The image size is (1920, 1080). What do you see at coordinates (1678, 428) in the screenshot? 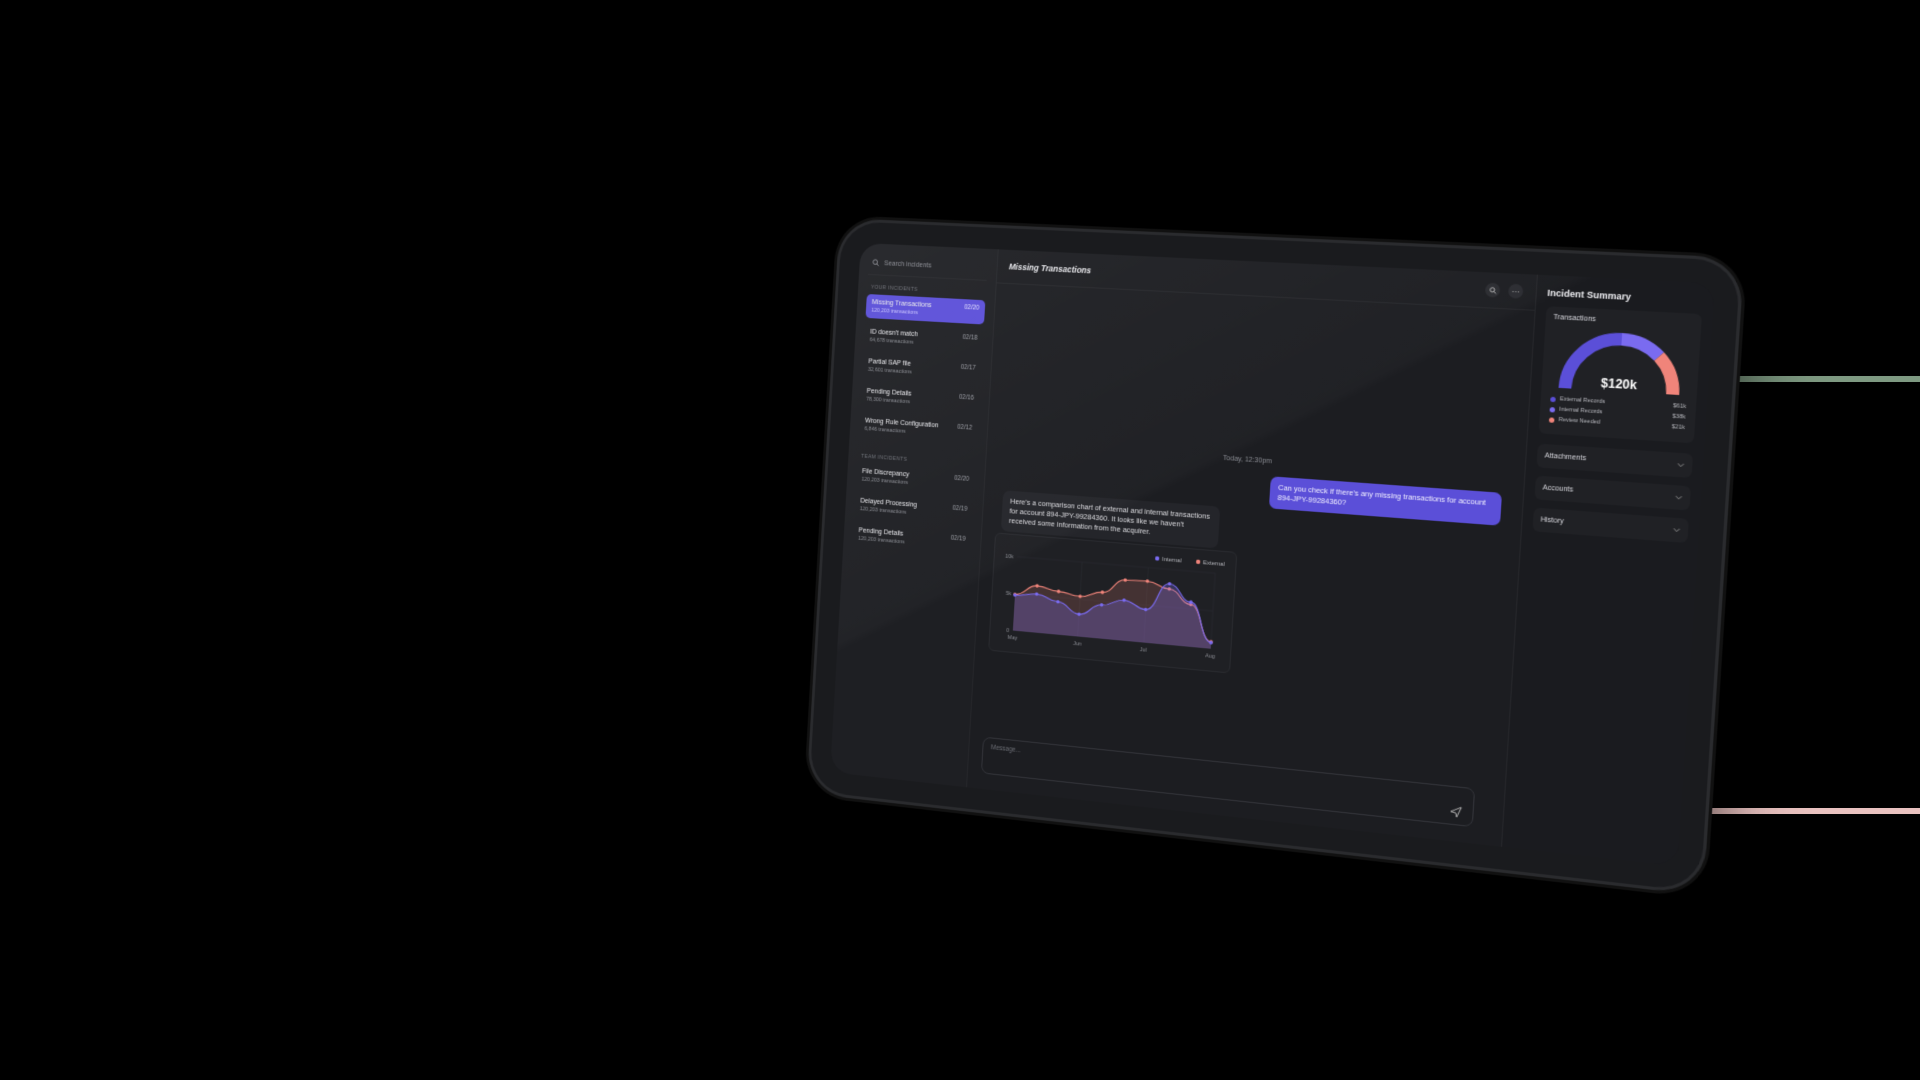
I see `legend-value: $21k` at bounding box center [1678, 428].